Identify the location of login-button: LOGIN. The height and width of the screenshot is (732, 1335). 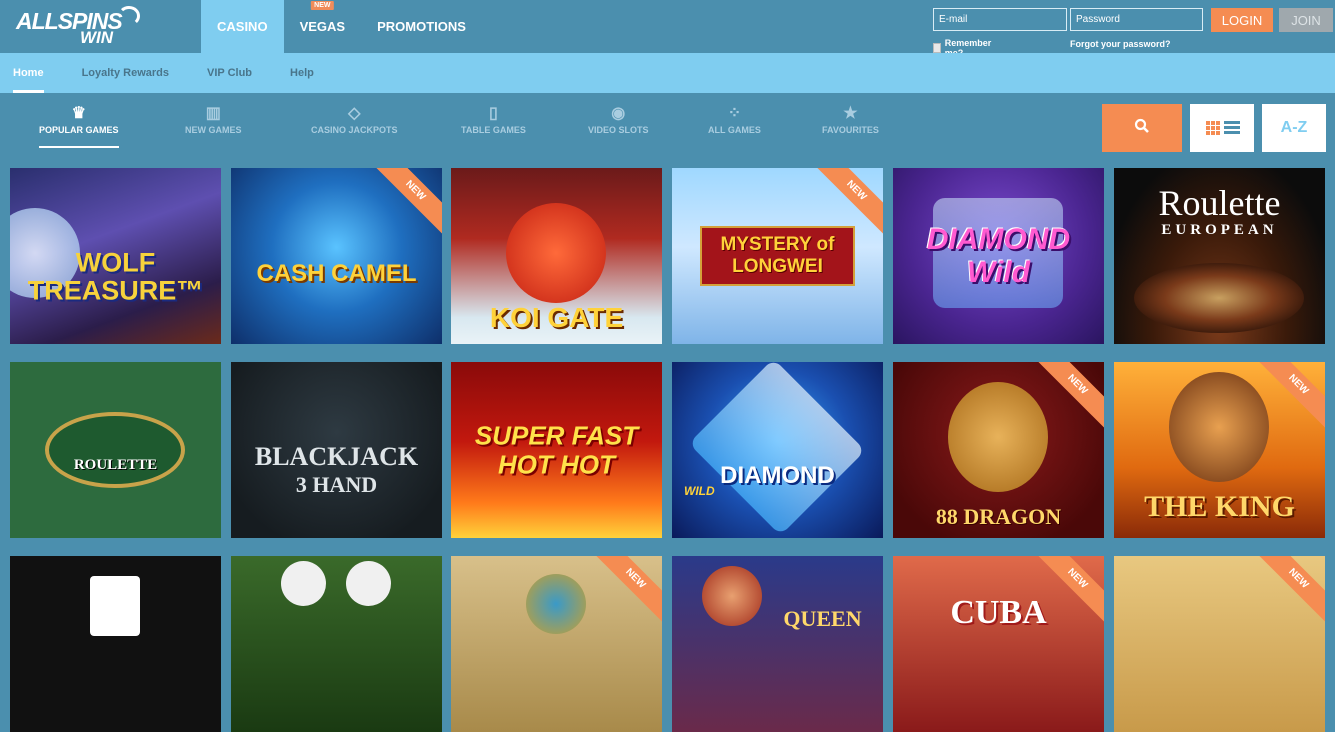
(1242, 20).